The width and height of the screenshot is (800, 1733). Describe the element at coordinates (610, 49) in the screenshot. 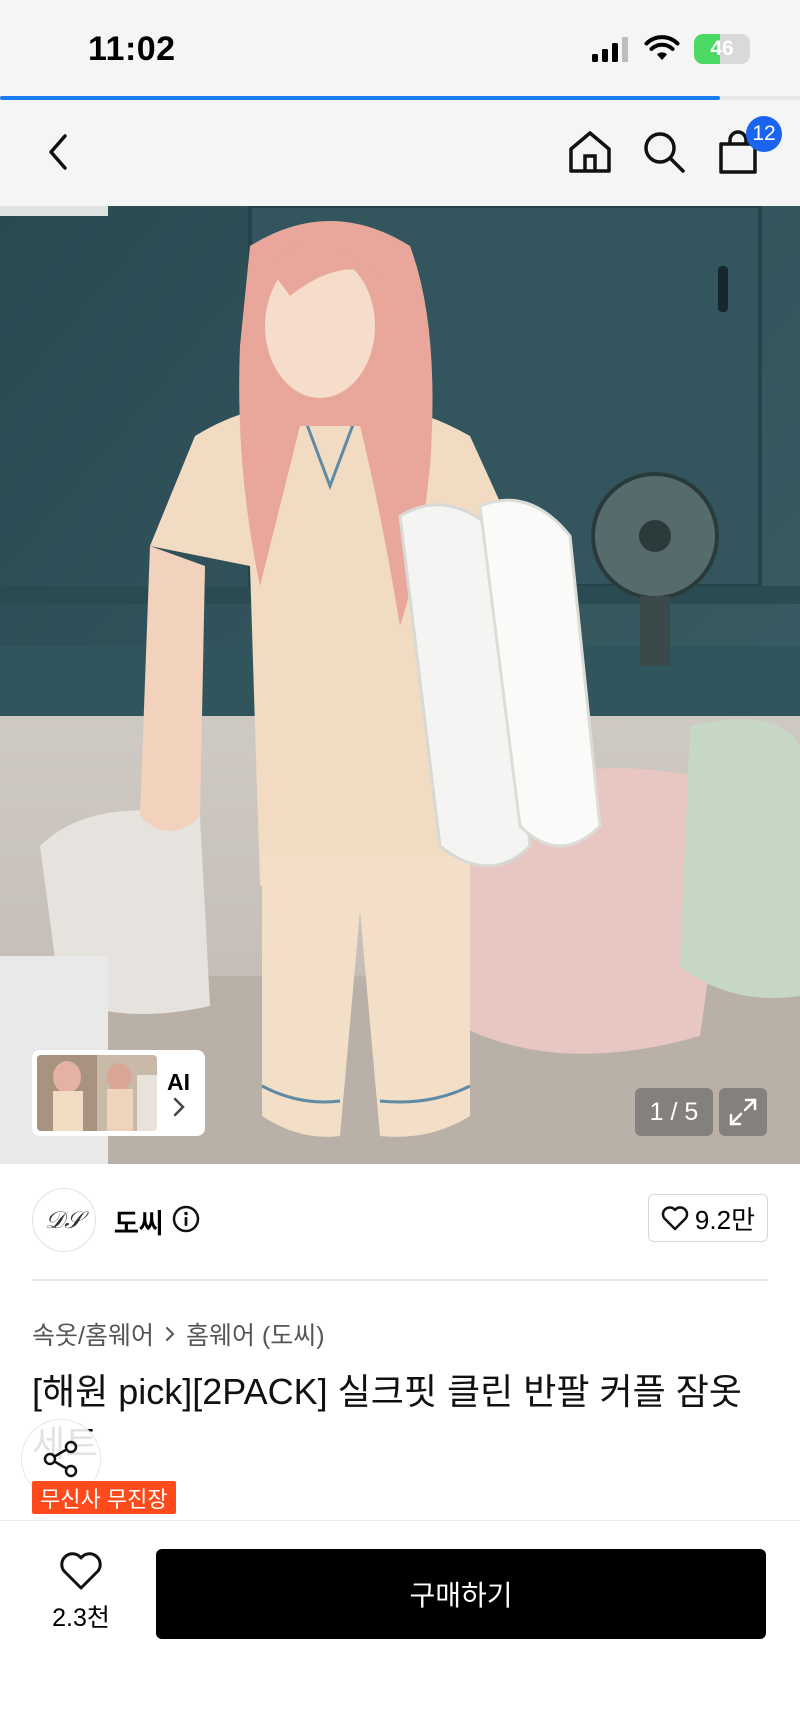

I see `signal-icon` at that location.